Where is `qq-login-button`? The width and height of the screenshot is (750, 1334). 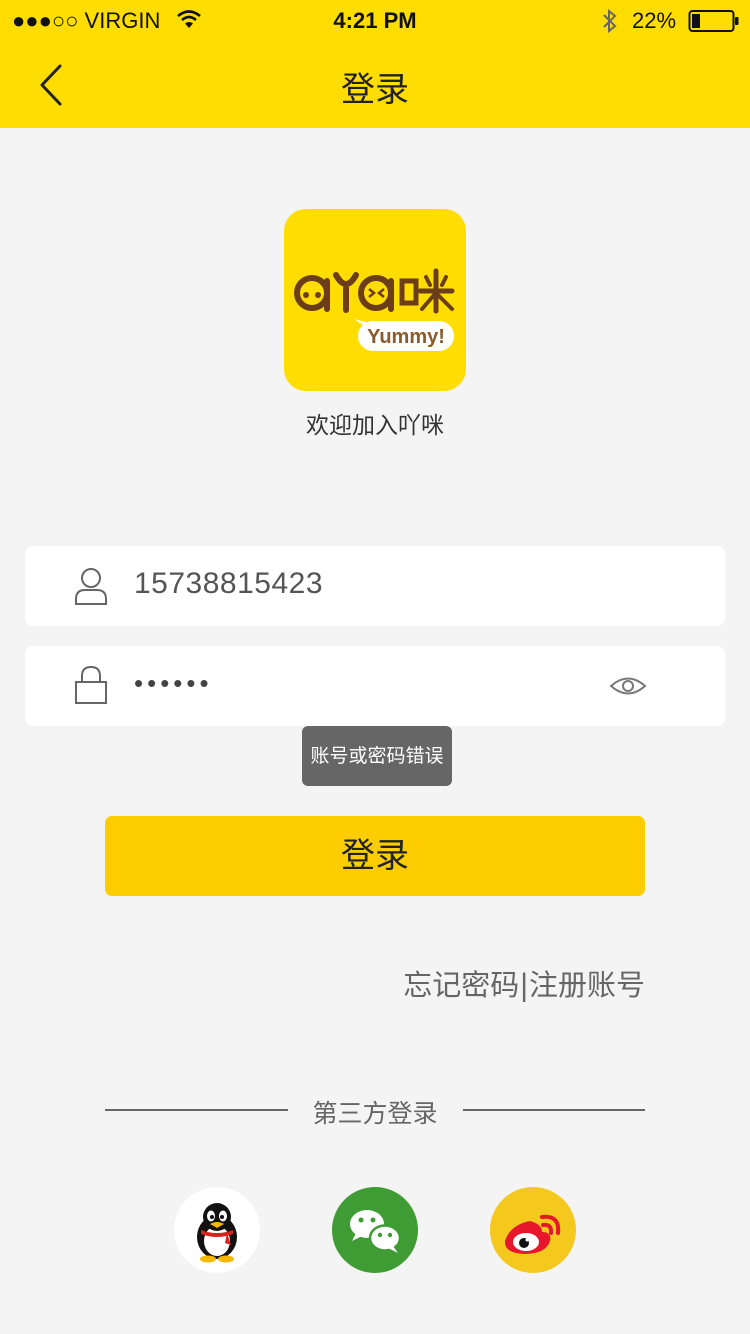 qq-login-button is located at coordinates (217, 1230).